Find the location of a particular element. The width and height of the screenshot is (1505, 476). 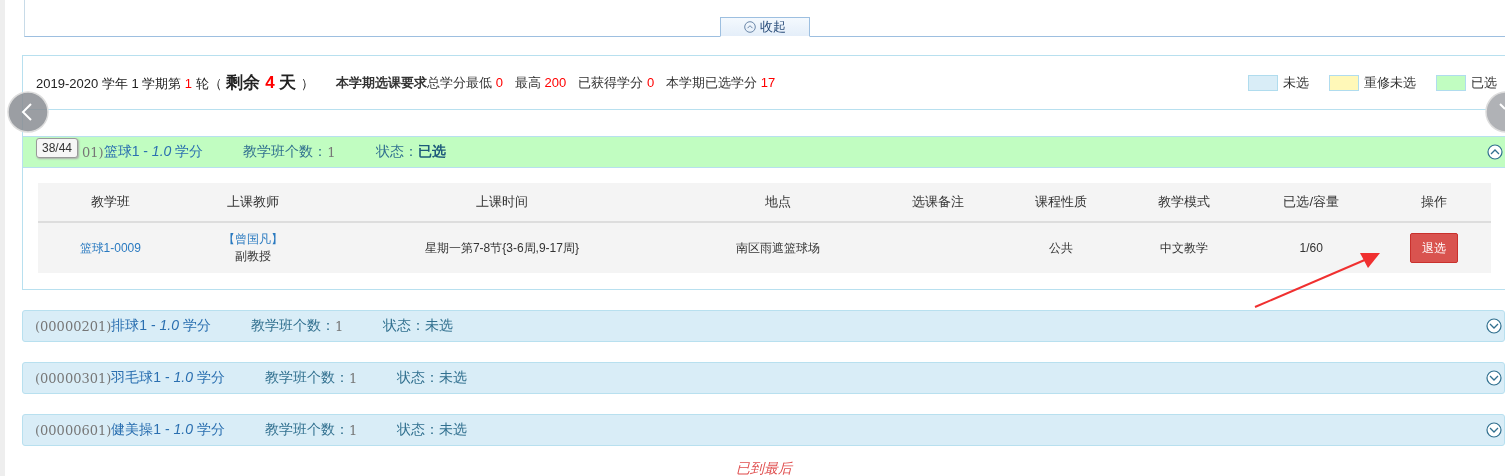

class-link: 篮球1-0009 is located at coordinates (110, 247).